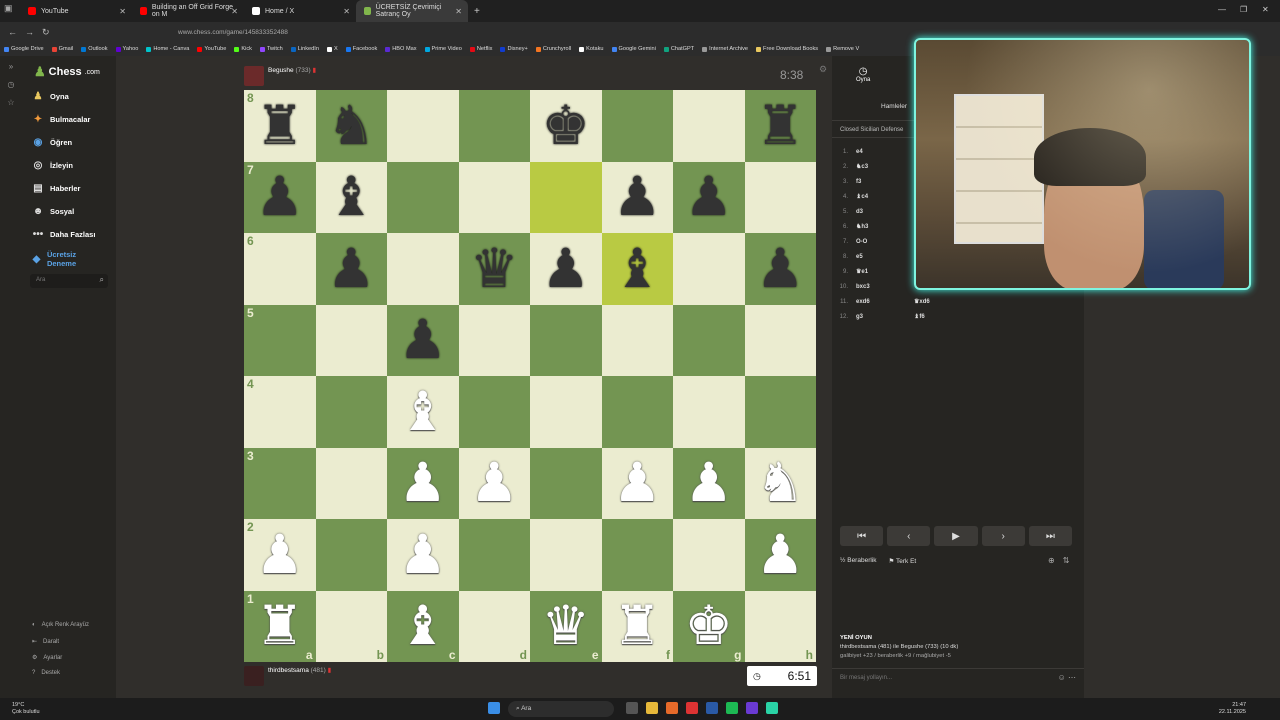 The height and width of the screenshot is (720, 1280). What do you see at coordinates (10, 102) in the screenshot?
I see `bookmark-icon: ☆` at bounding box center [10, 102].